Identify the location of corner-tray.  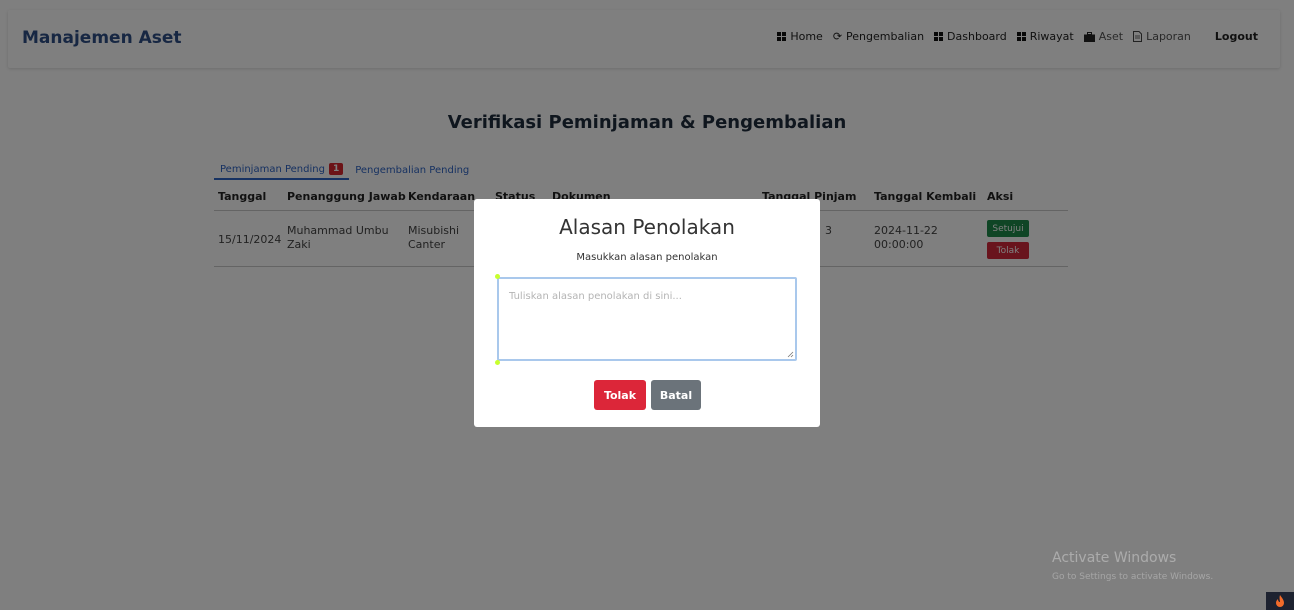
(1280, 601).